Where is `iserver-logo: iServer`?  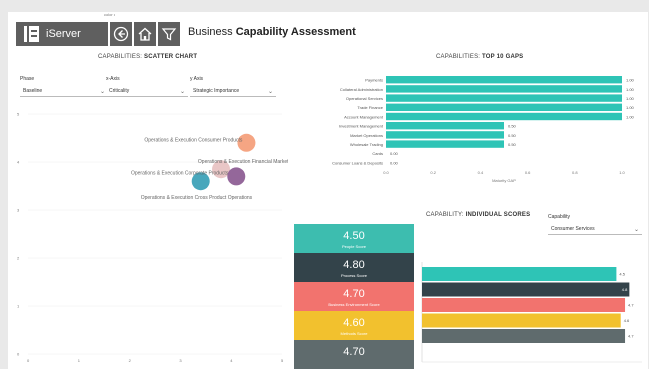 iserver-logo: iServer is located at coordinates (62, 34).